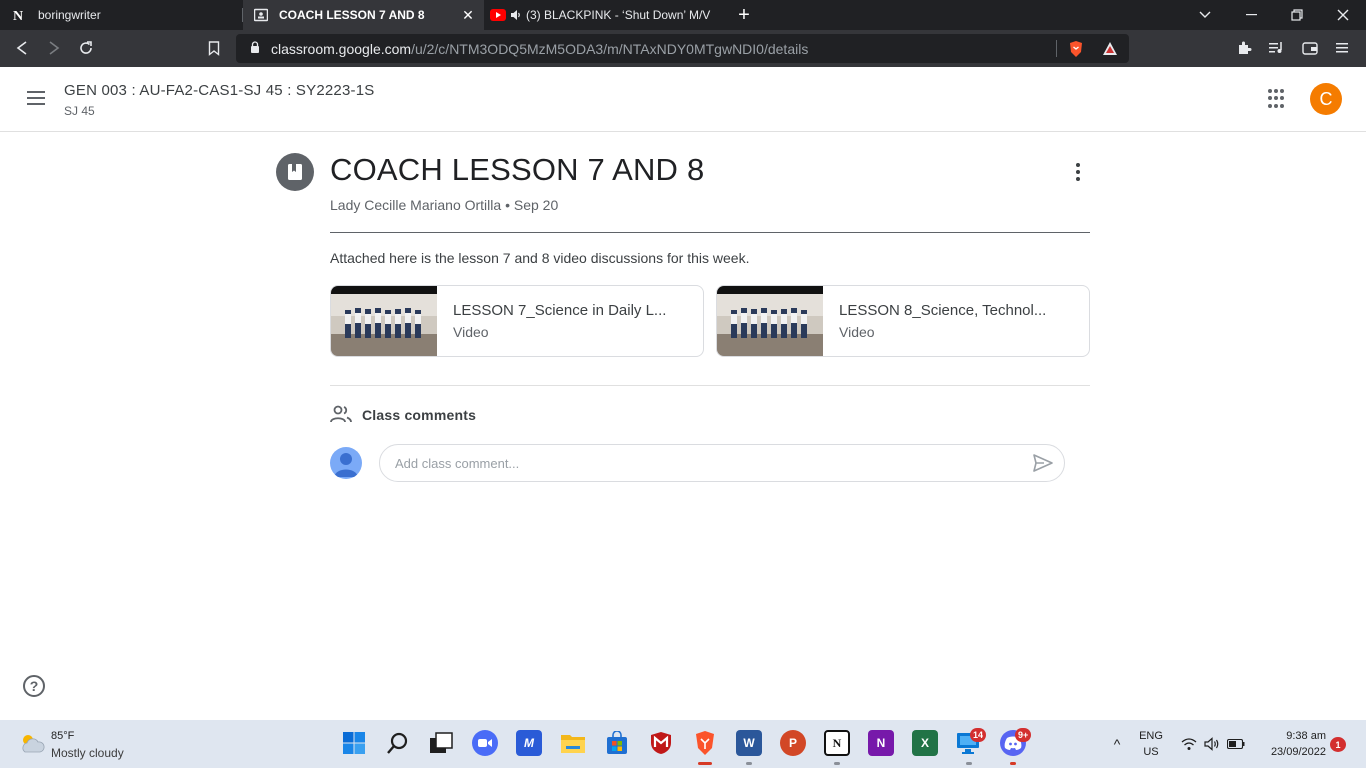 The height and width of the screenshot is (768, 1366). Describe the element at coordinates (1076, 51) in the screenshot. I see `brave-shields-icon` at that location.